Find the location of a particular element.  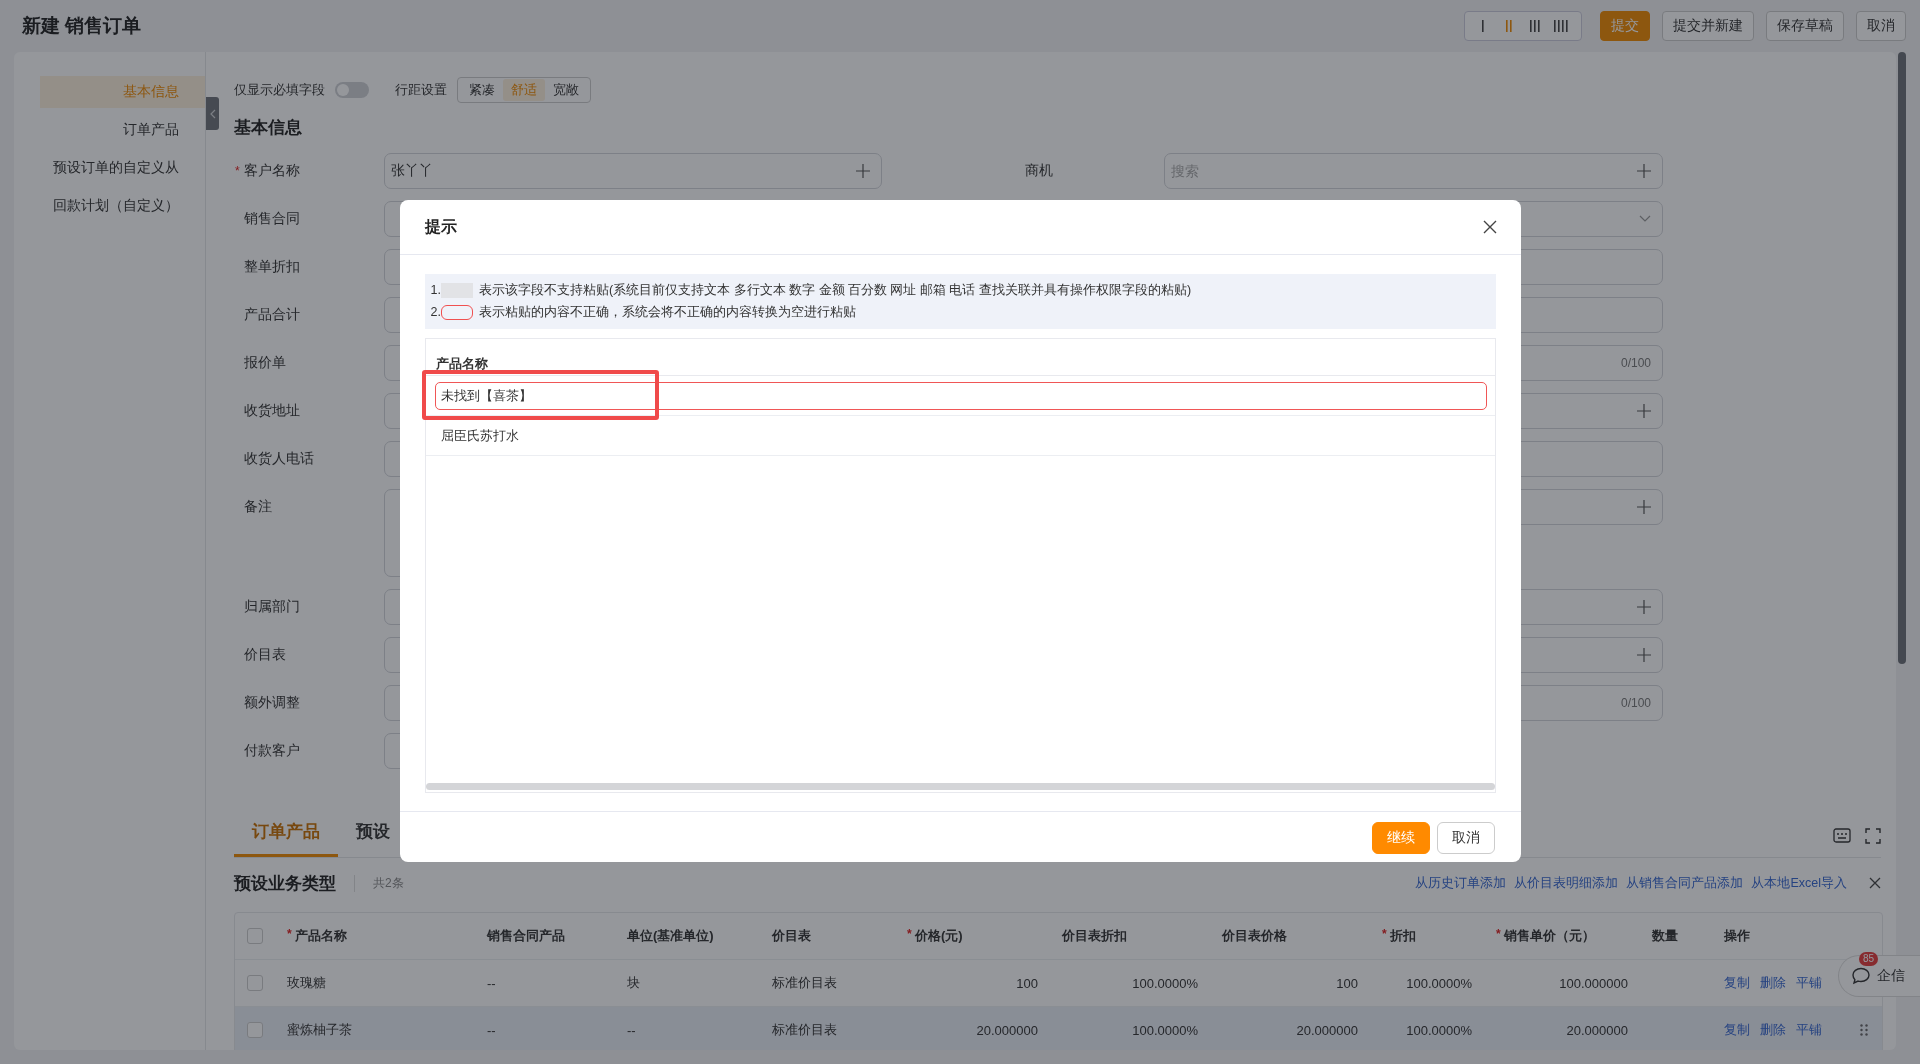

column-header: 价格(元) is located at coordinates (939, 936).